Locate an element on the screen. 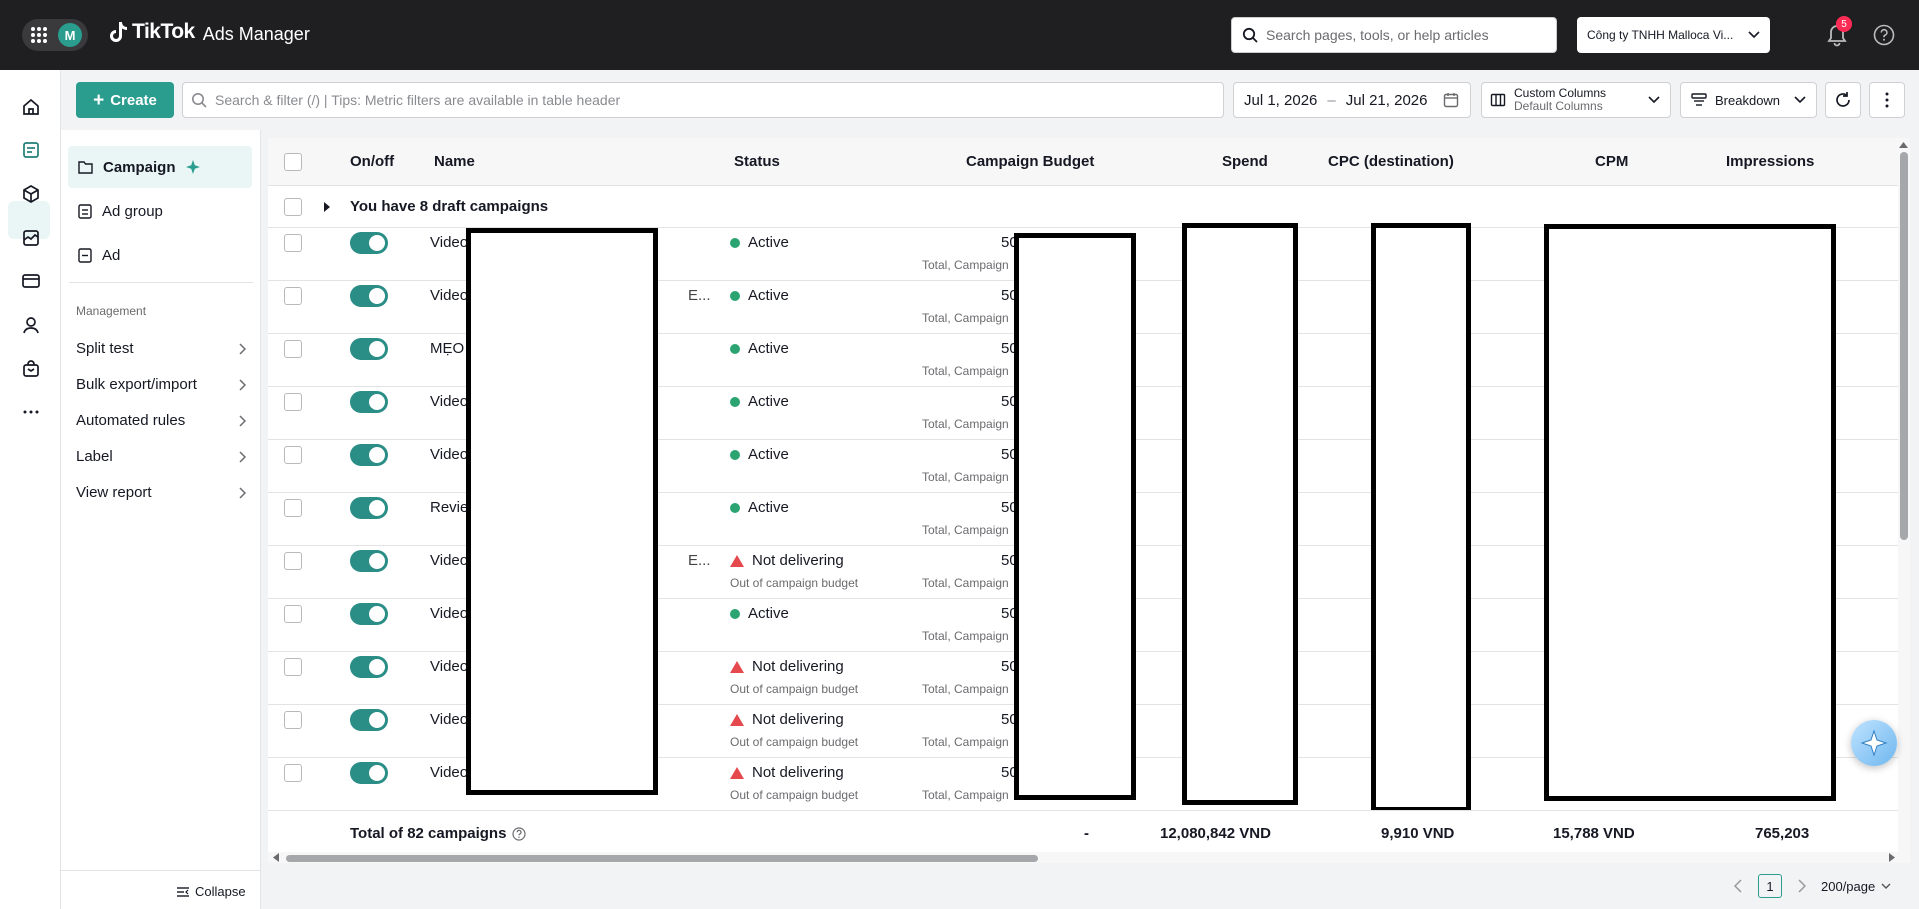  draft-checkbox is located at coordinates (293, 207).